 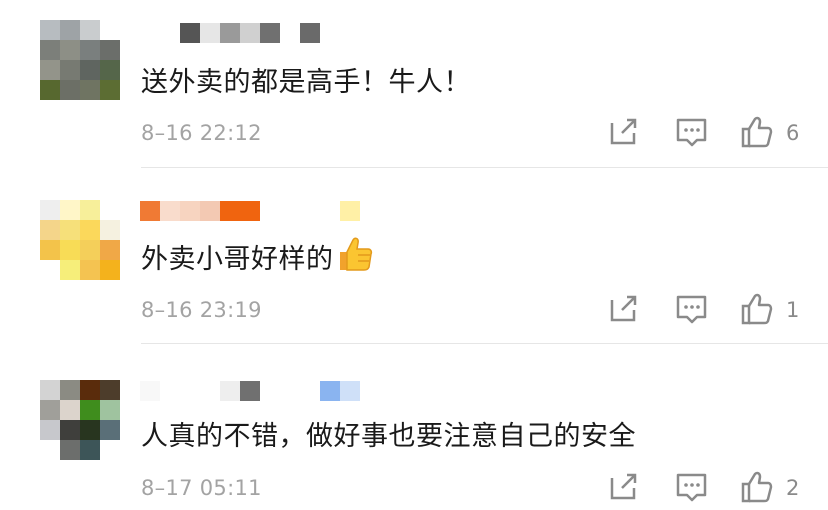 I want to click on comment-actions: 6, so click(x=710, y=135).